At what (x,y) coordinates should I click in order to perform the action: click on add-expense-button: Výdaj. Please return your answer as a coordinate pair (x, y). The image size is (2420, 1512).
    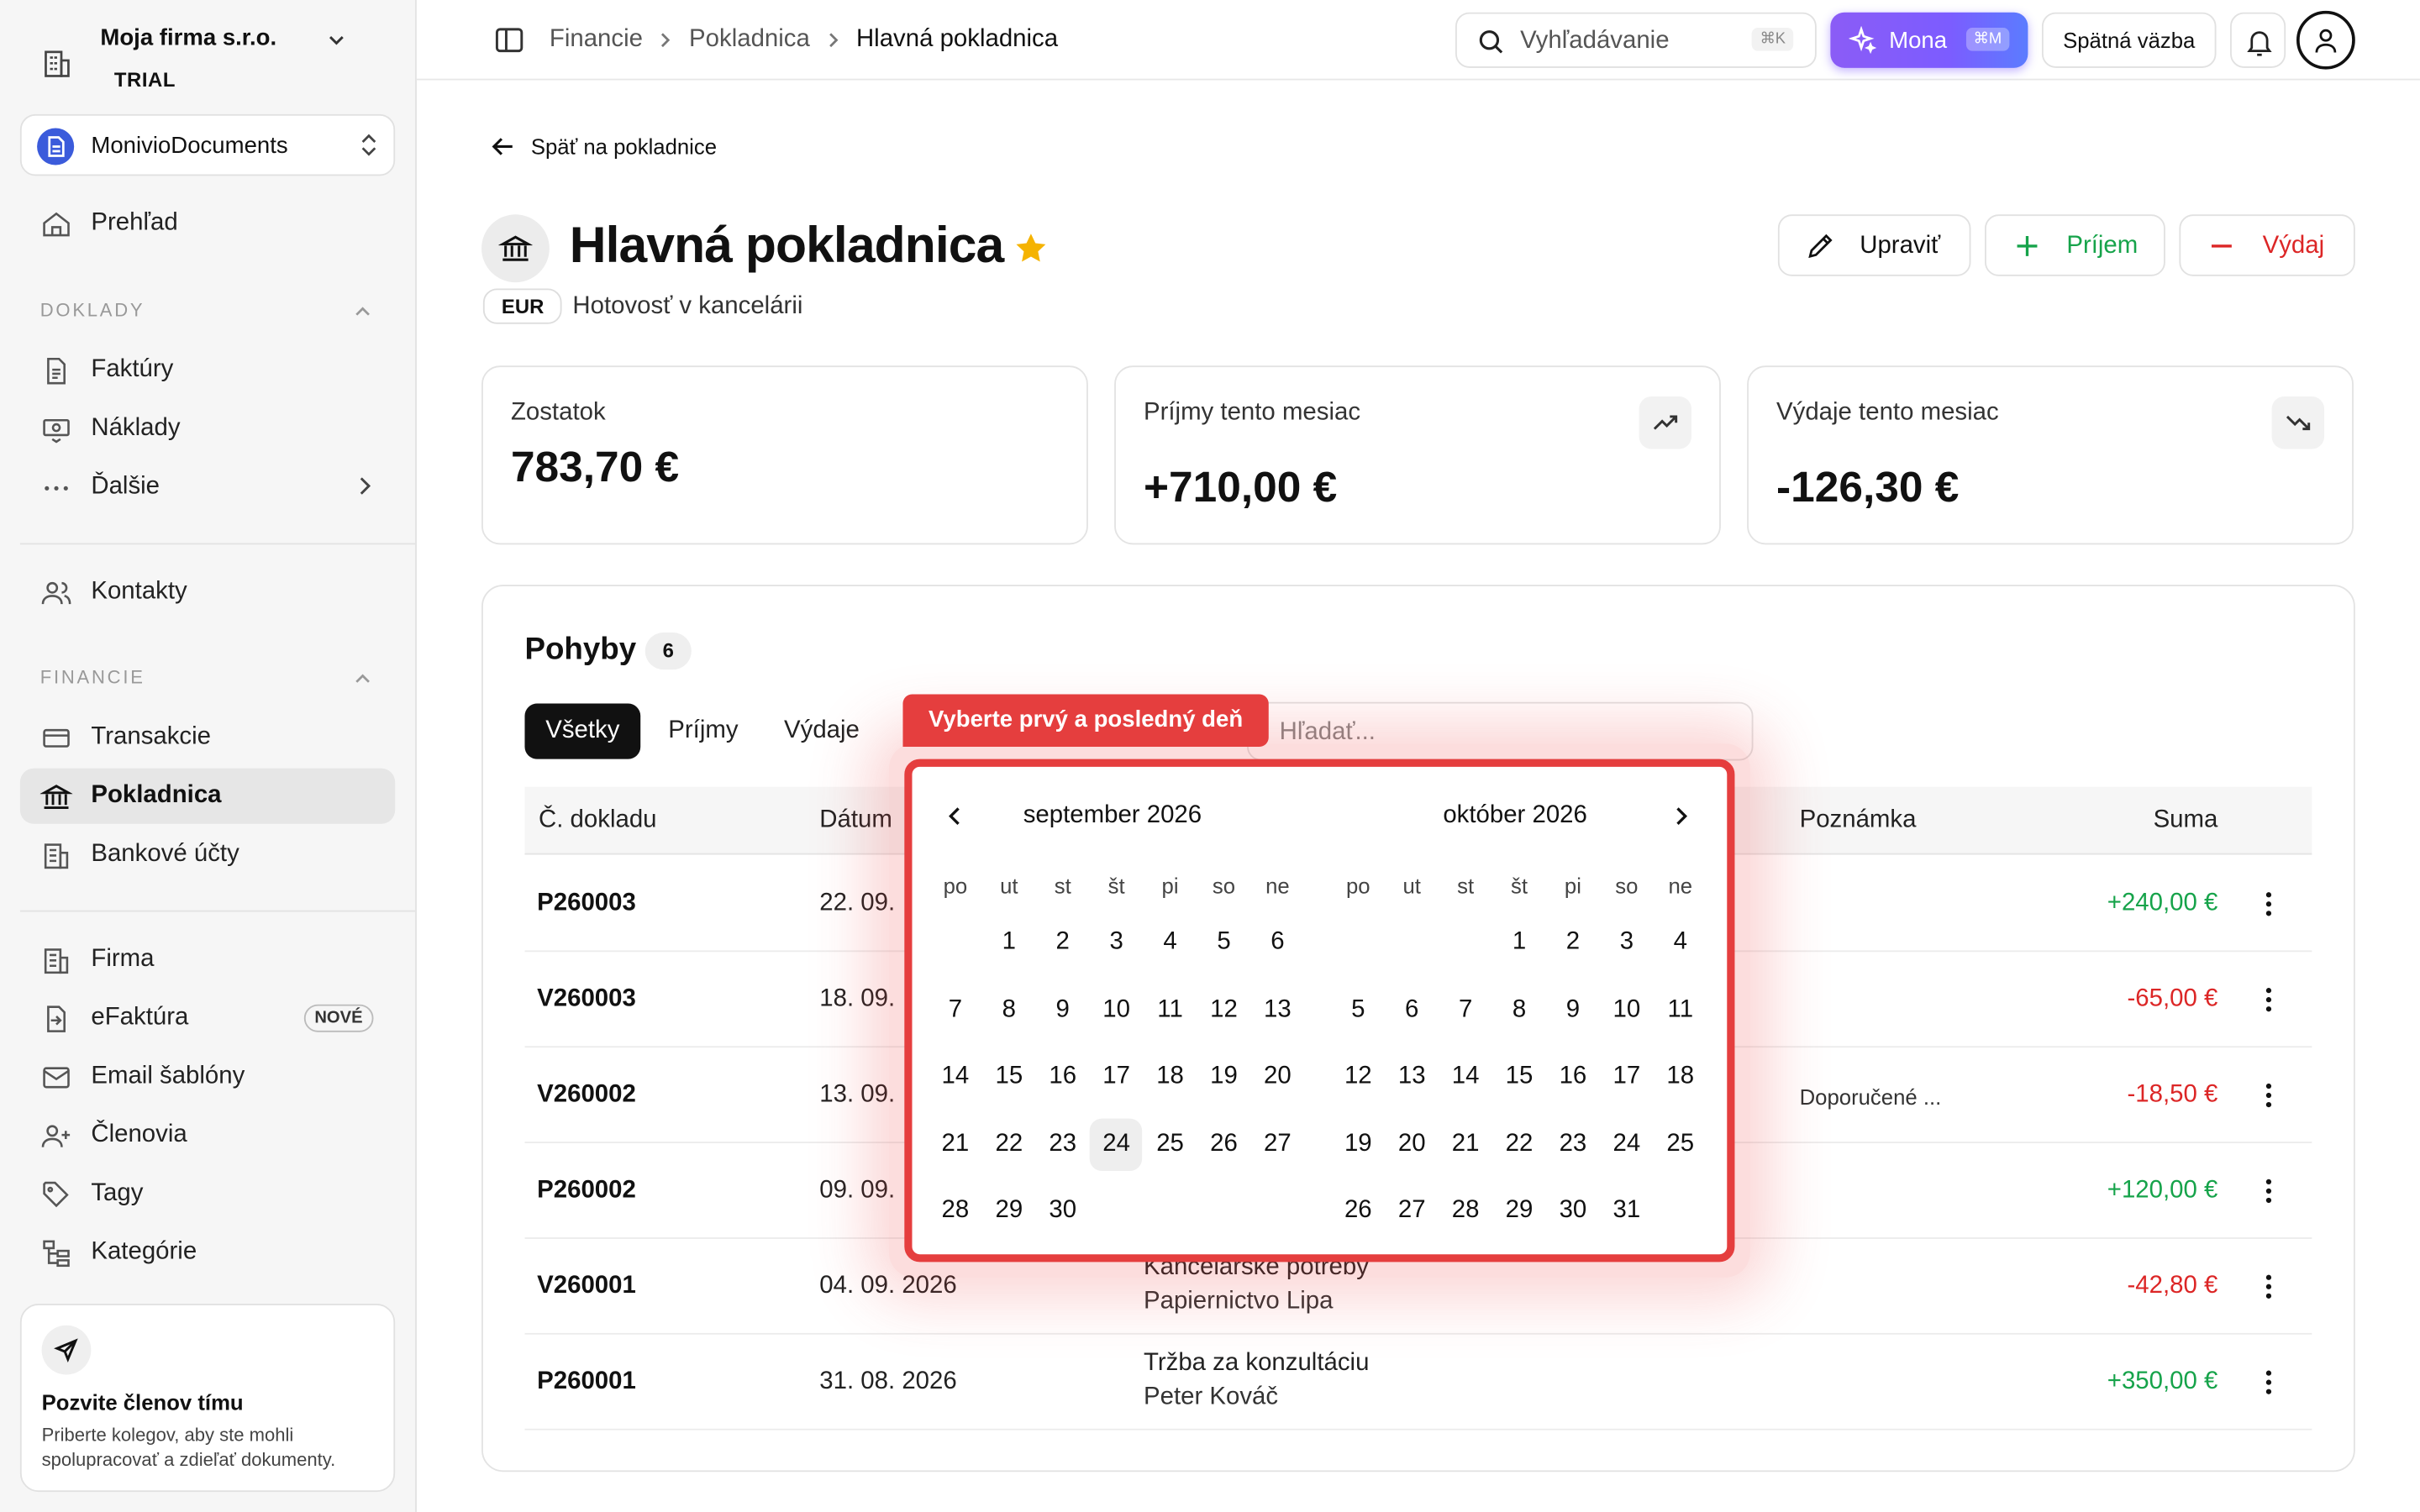
    Looking at the image, I should click on (2267, 245).